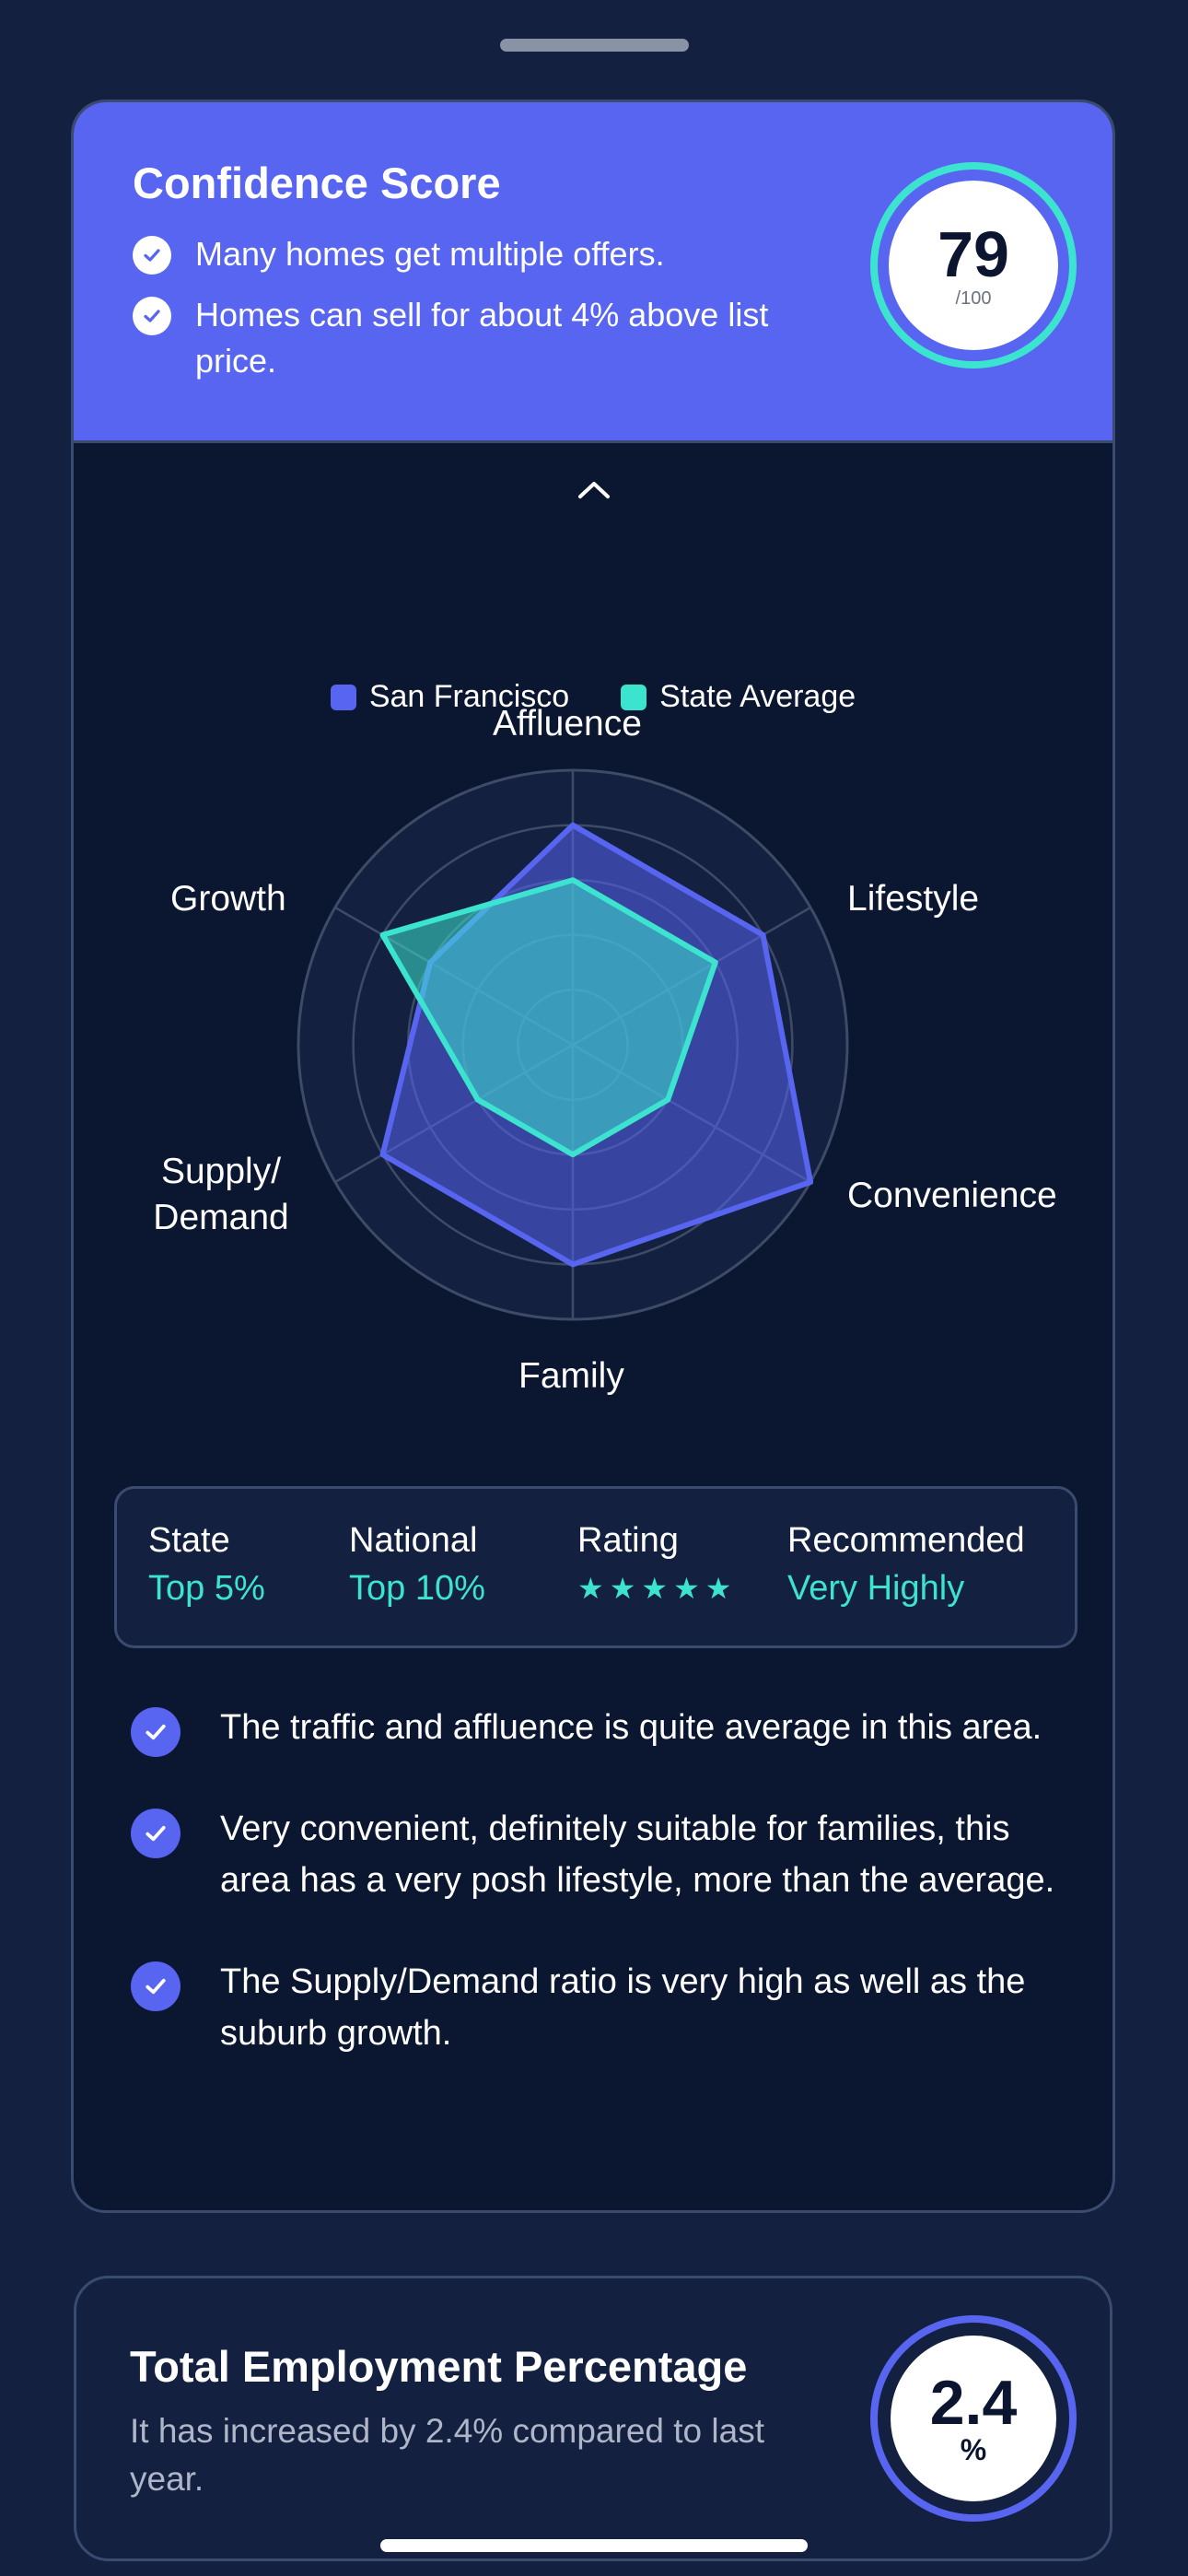  I want to click on employment-value: 2.4, so click(973, 2403).